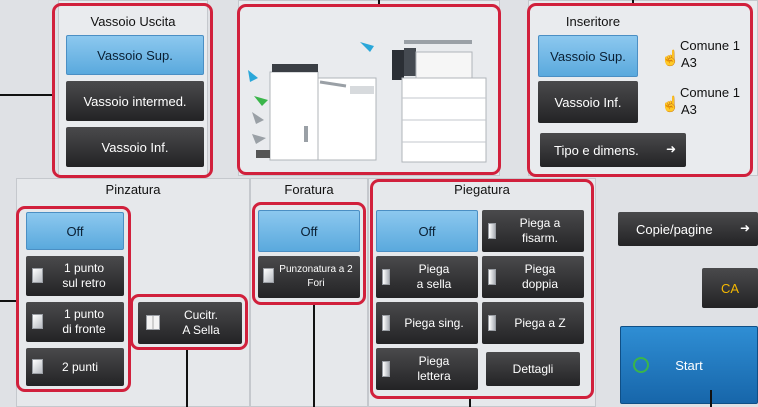  I want to click on single-fold-button: Piega sing., so click(427, 323).